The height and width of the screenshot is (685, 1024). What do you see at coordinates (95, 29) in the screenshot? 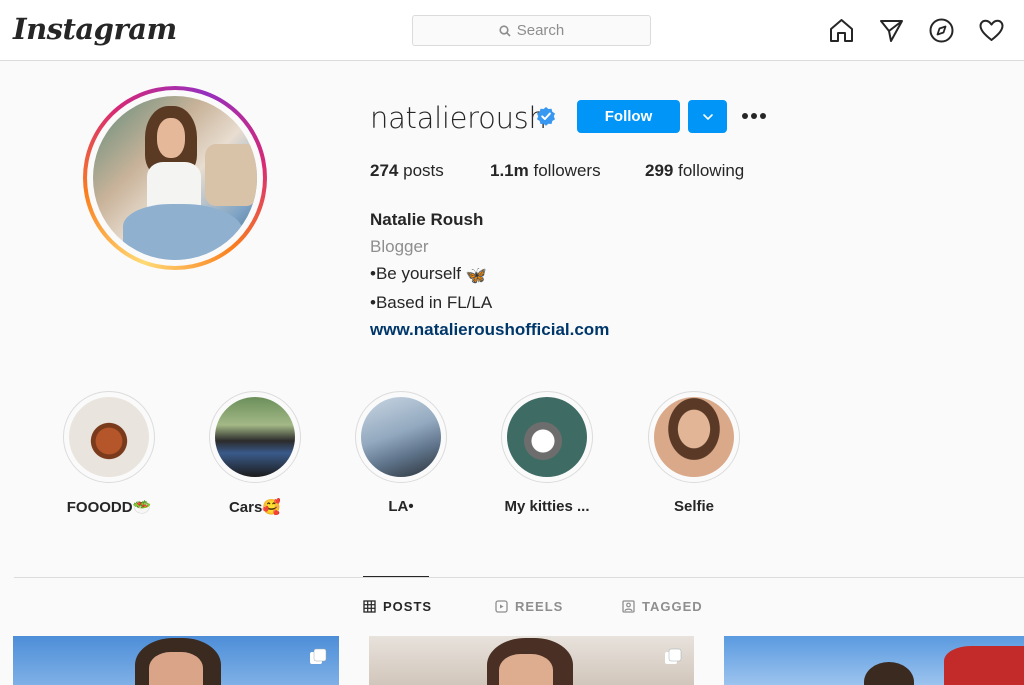
I see `instagram-logo: Instagram` at bounding box center [95, 29].